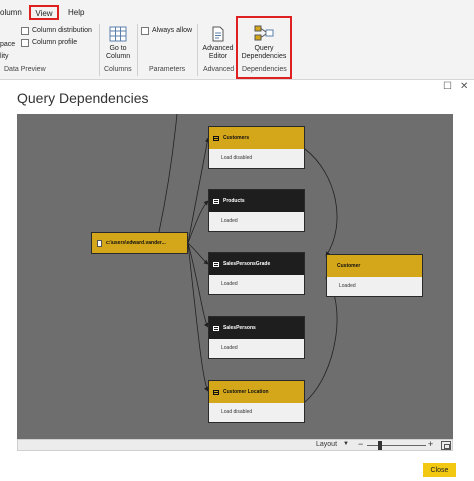 Image resolution: width=474 pixels, height=481 pixels. What do you see at coordinates (346, 444) in the screenshot?
I see `chevron-down-icon: ▼` at bounding box center [346, 444].